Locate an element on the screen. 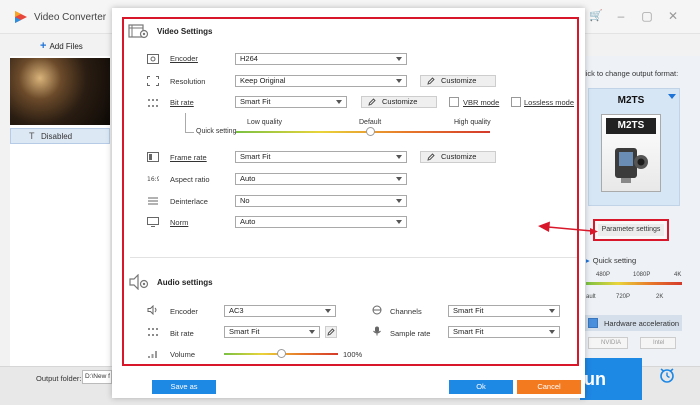 Image resolution: width=700 pixels, height=405 pixels. quick-setting-bar is located at coordinates (634, 283).